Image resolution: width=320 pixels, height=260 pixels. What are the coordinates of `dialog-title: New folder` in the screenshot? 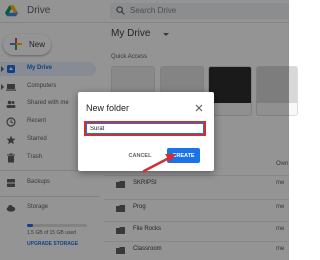 It's located at (108, 108).